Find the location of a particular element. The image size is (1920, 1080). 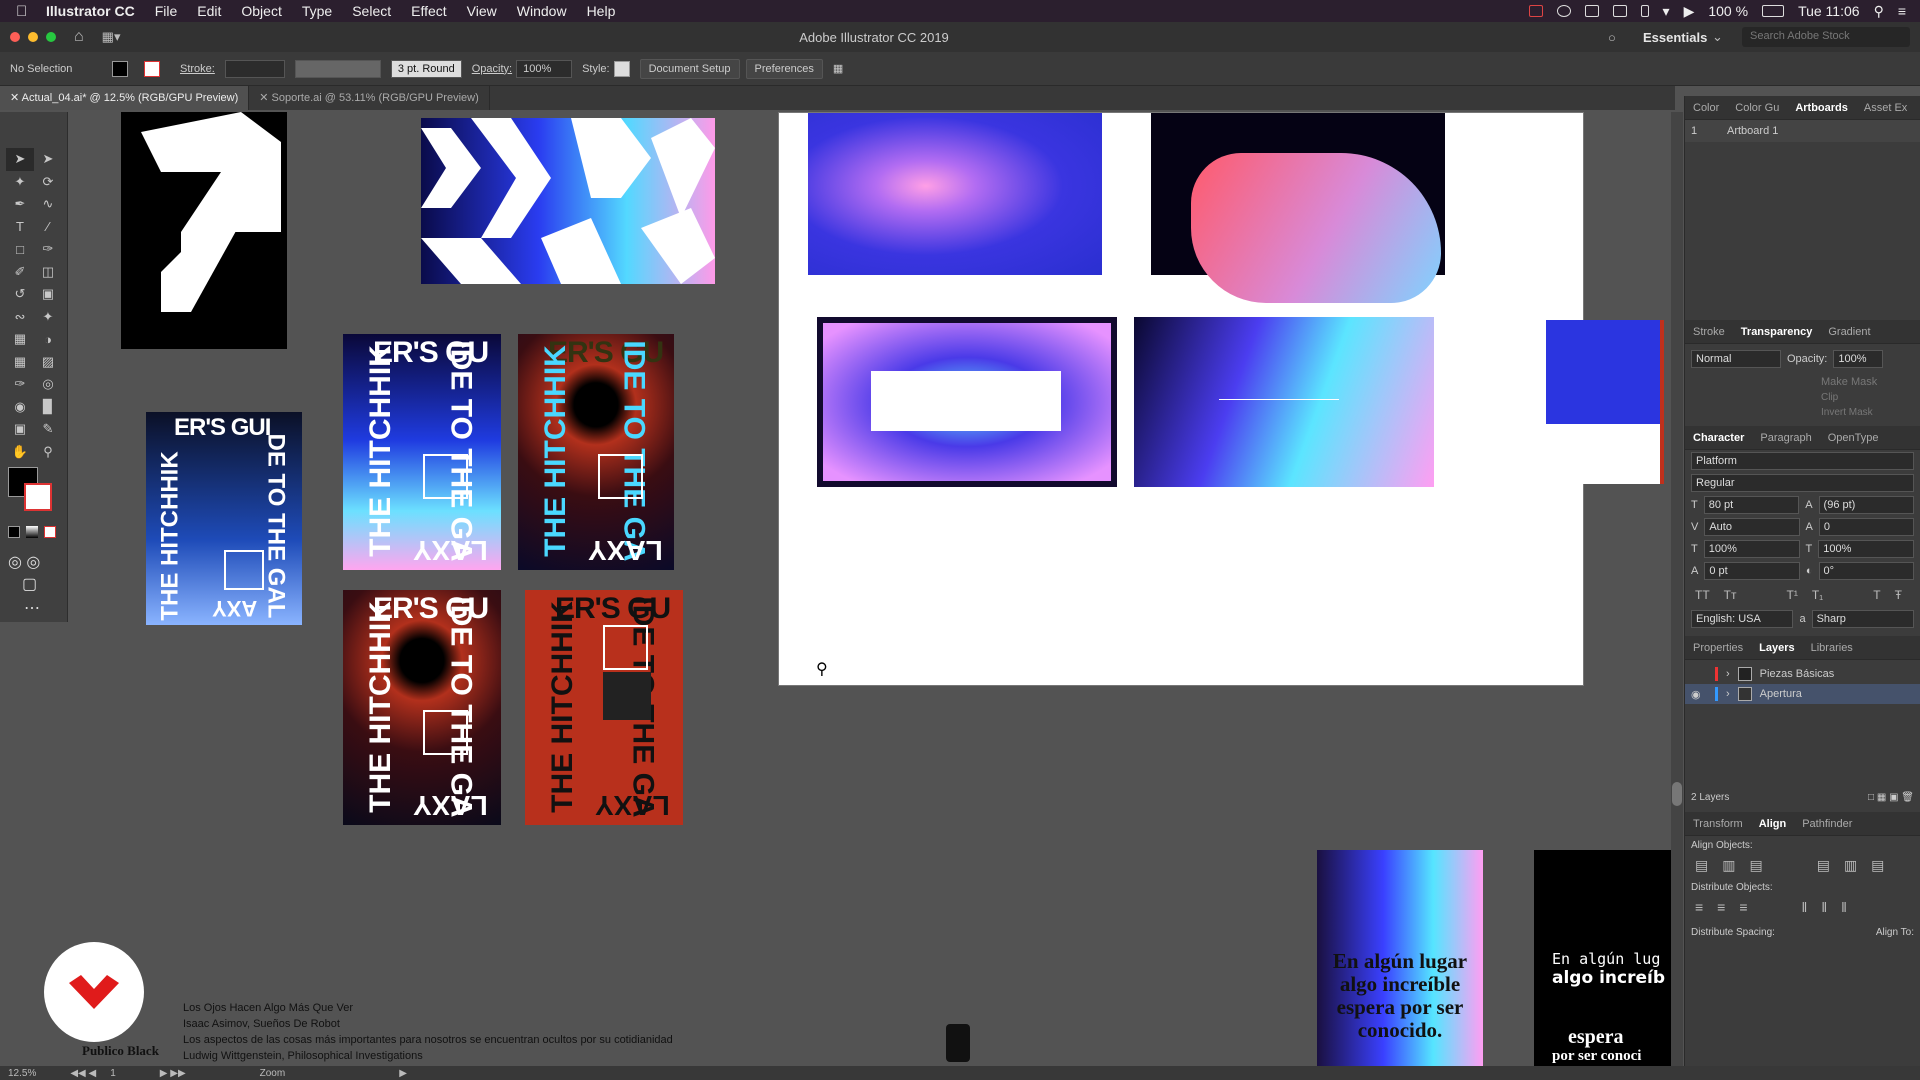

align-left-icon: ▤ is located at coordinates (1701, 865).